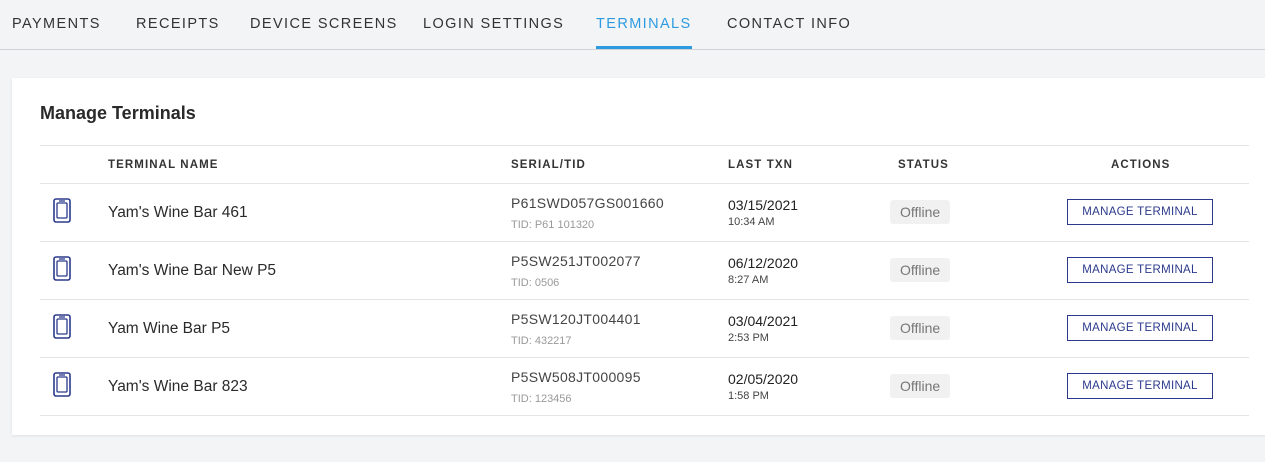 The width and height of the screenshot is (1265, 462). Describe the element at coordinates (763, 205) in the screenshot. I see `last-txn-date: 03/15/2021` at that location.